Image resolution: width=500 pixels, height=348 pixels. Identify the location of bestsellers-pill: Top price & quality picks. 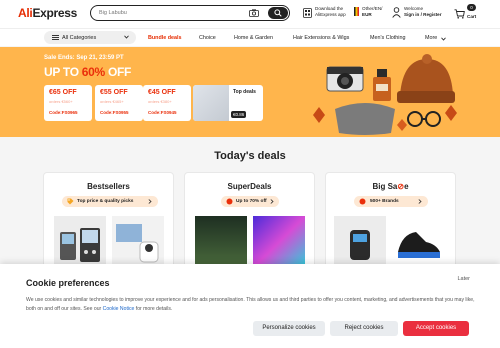
(110, 201).